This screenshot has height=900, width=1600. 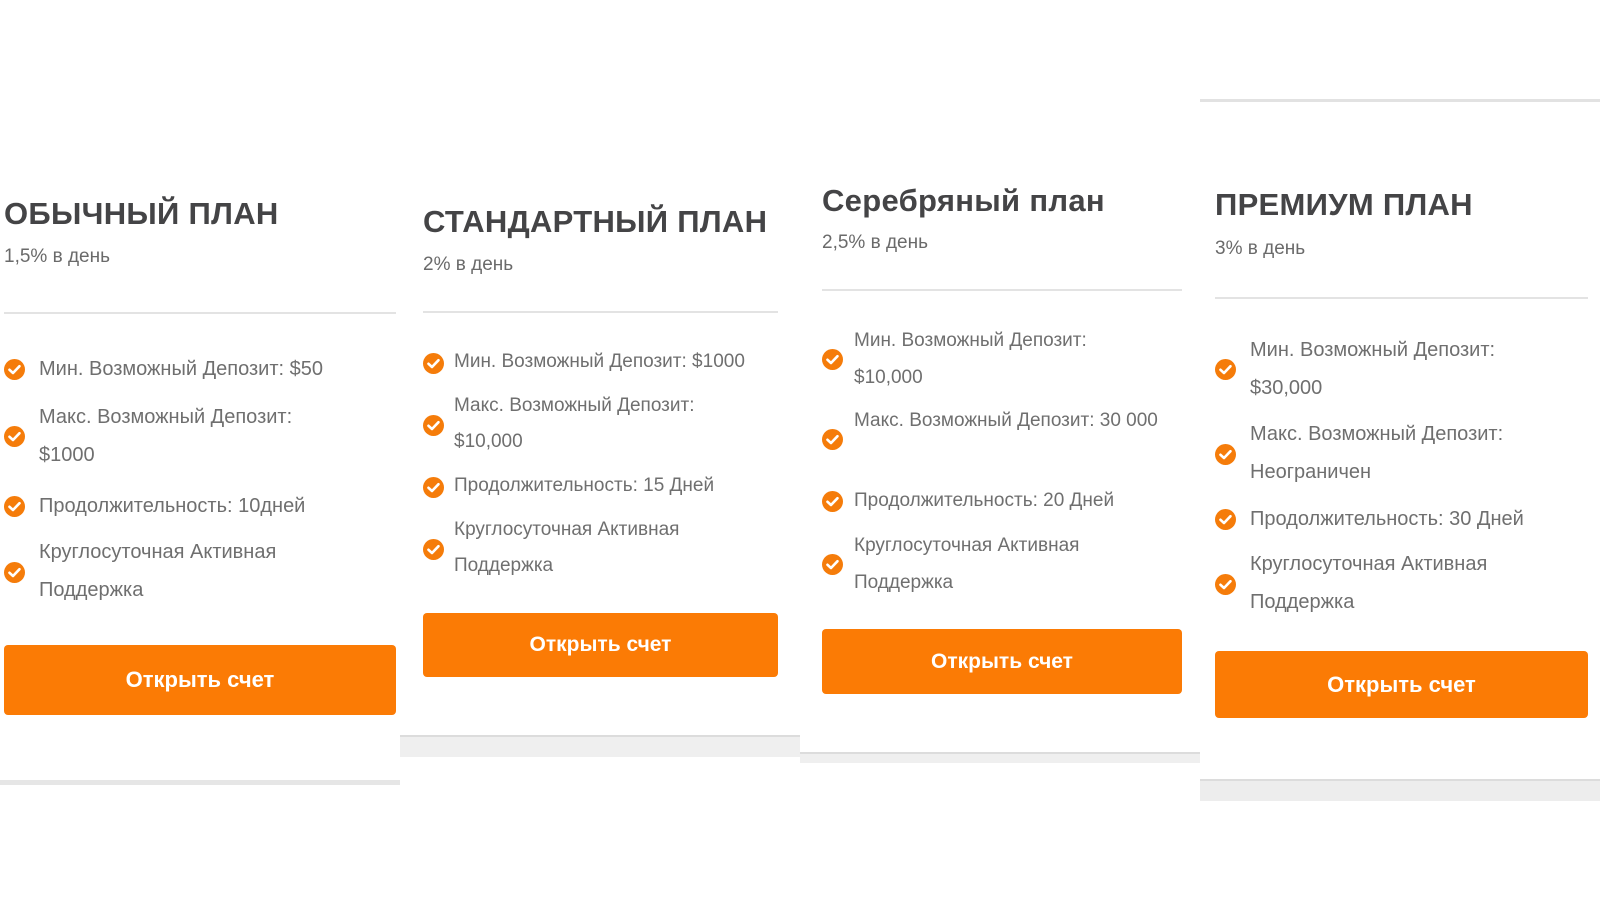 What do you see at coordinates (141, 213) in the screenshot?
I see `plan-title: ОБЫЧНЫЙ ПЛАН` at bounding box center [141, 213].